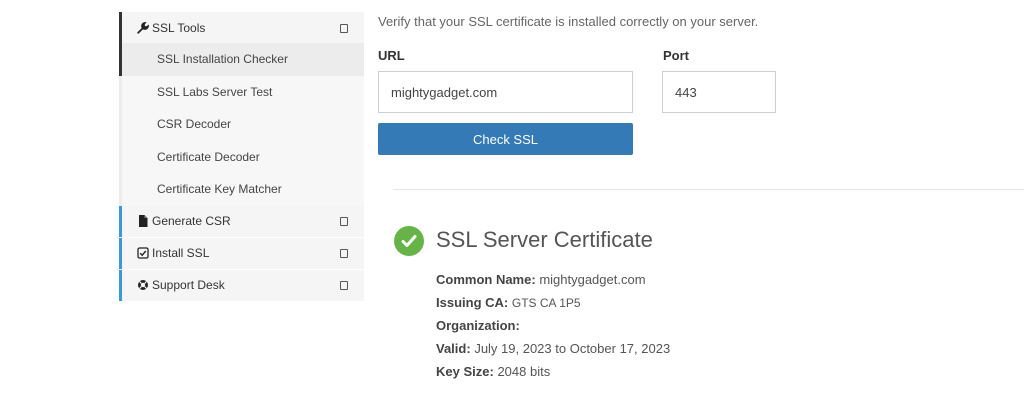 The width and height of the screenshot is (1024, 393). I want to click on issuing-ca-row: Issuing CA: GTS CA 1P5, so click(508, 302).